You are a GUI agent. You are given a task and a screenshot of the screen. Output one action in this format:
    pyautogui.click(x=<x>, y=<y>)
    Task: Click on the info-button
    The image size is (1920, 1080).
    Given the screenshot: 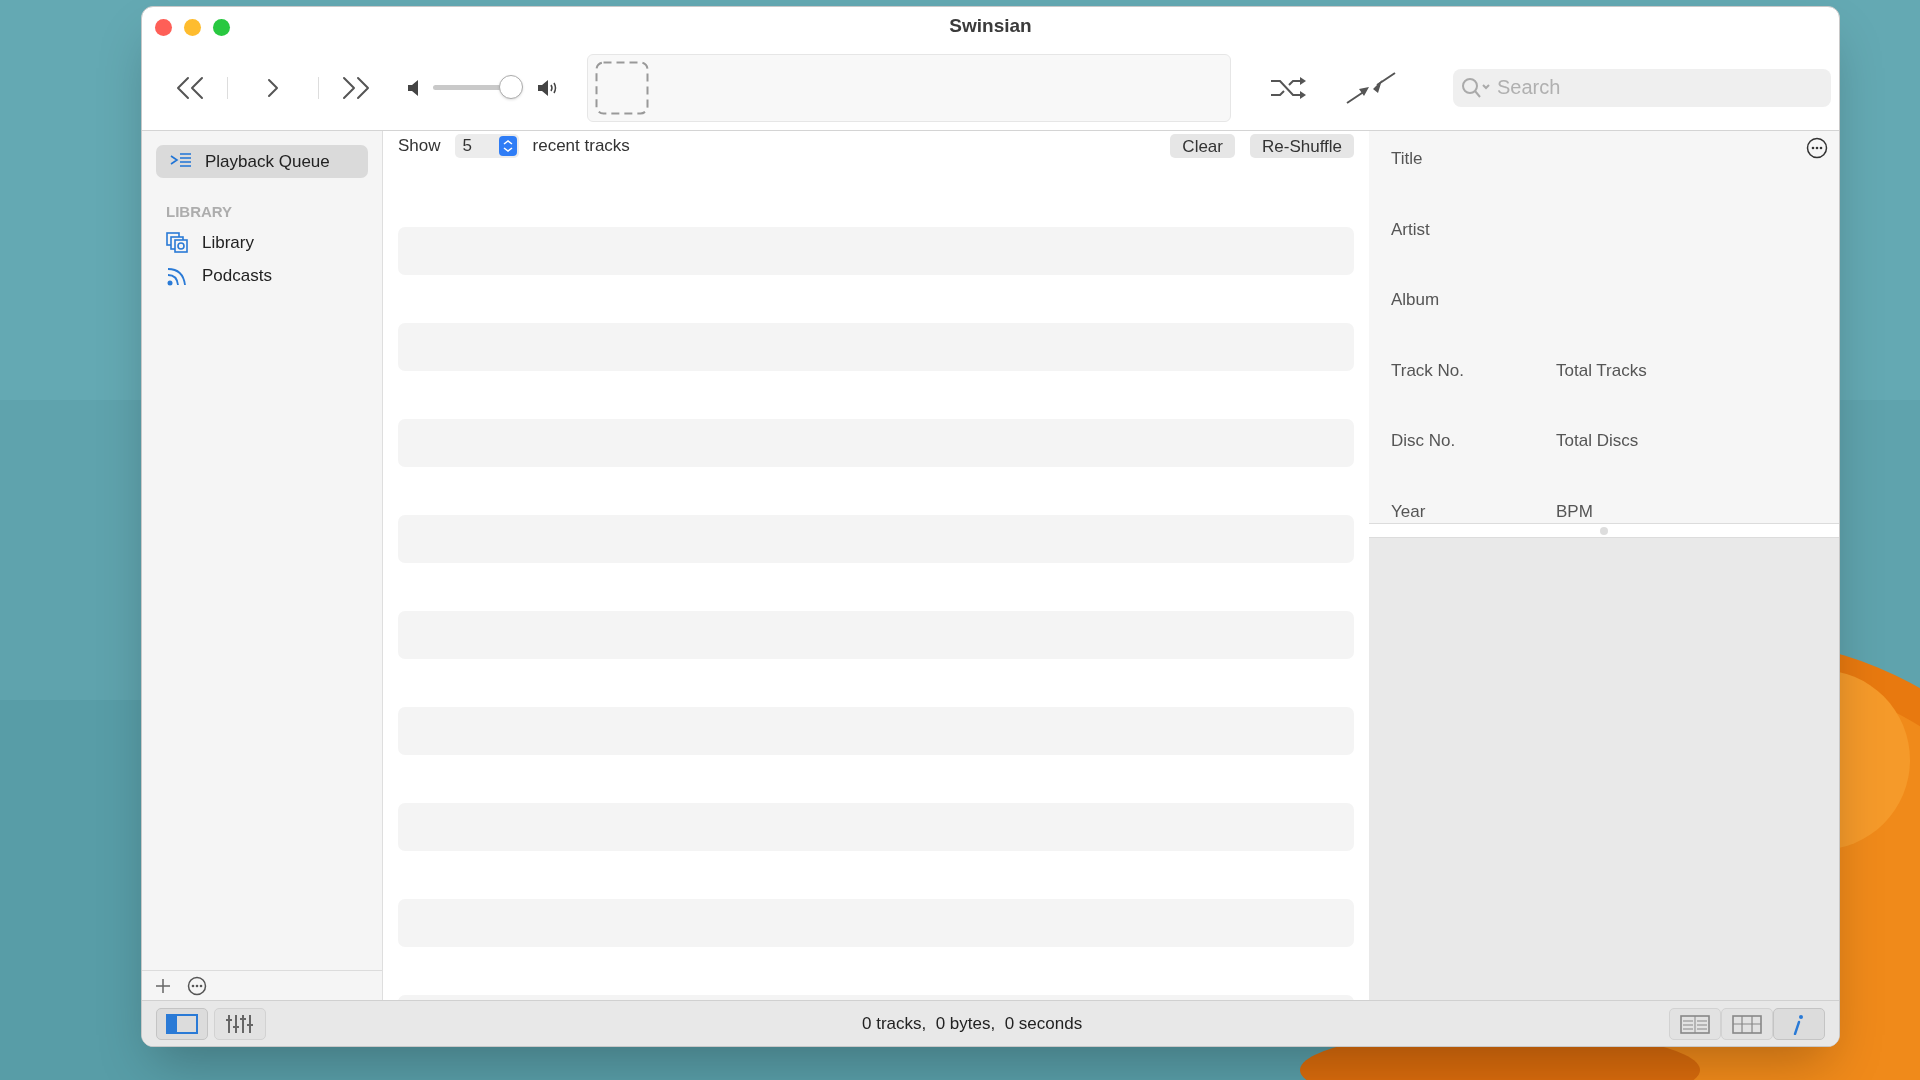 What is the action you would take?
    pyautogui.click(x=1799, y=1023)
    